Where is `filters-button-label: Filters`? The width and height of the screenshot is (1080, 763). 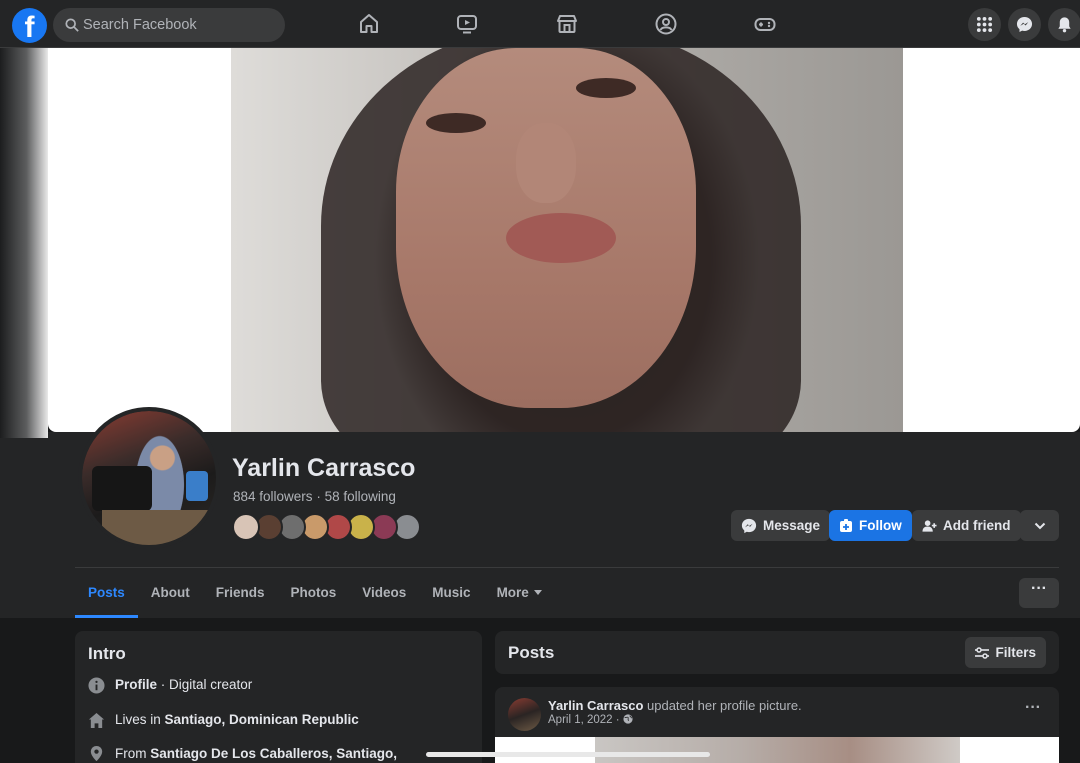
filters-button-label: Filters is located at coordinates (1015, 652).